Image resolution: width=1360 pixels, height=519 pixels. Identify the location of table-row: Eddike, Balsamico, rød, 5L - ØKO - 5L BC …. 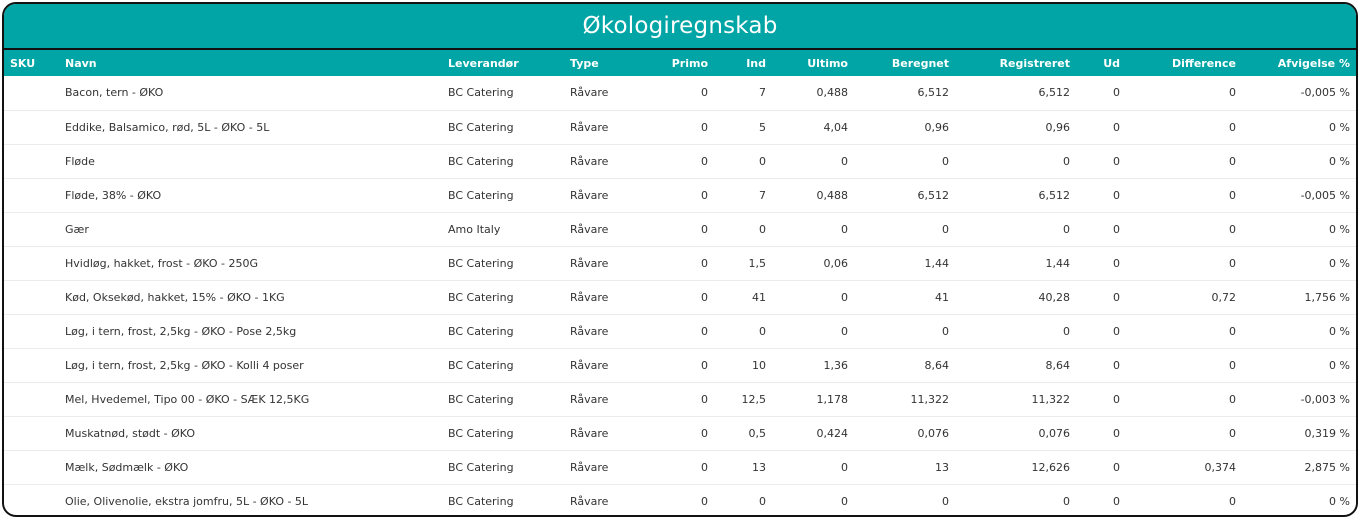
(680, 127).